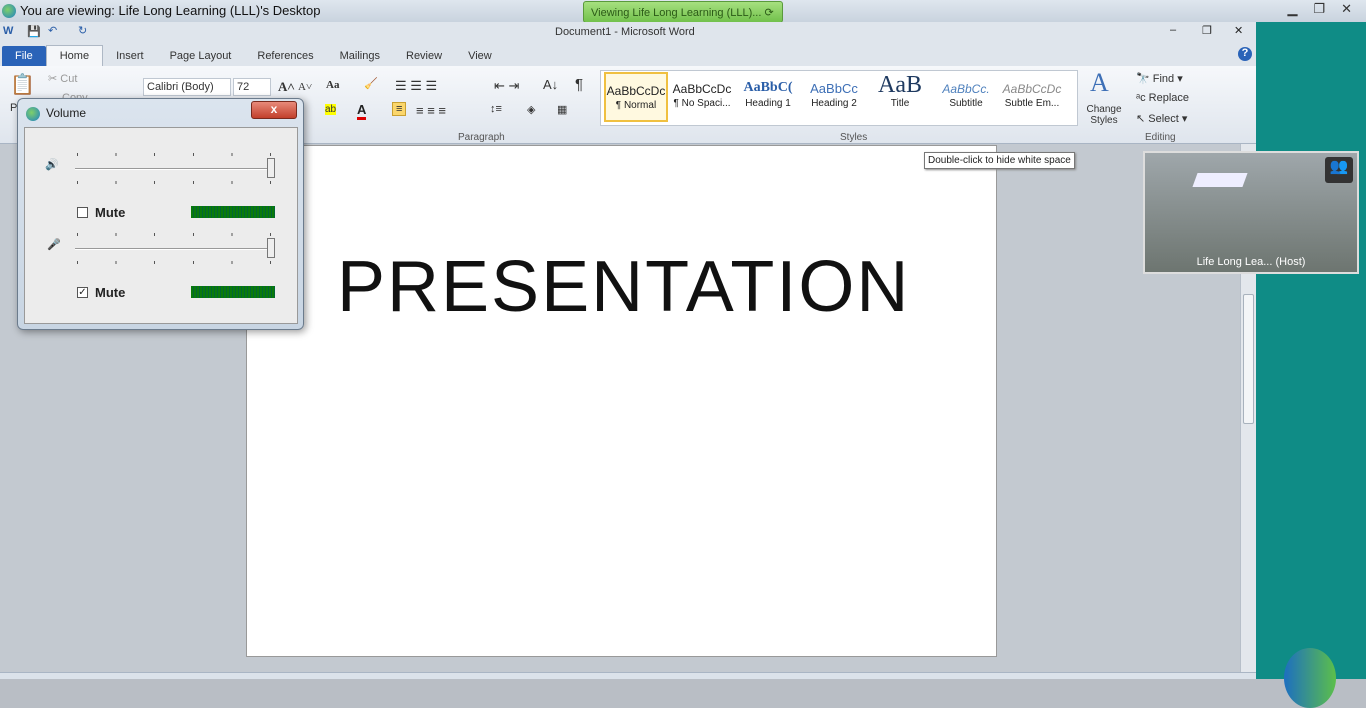 This screenshot has width=1366, height=708. Describe the element at coordinates (33, 114) in the screenshot. I see `volume-globe-icon` at that location.